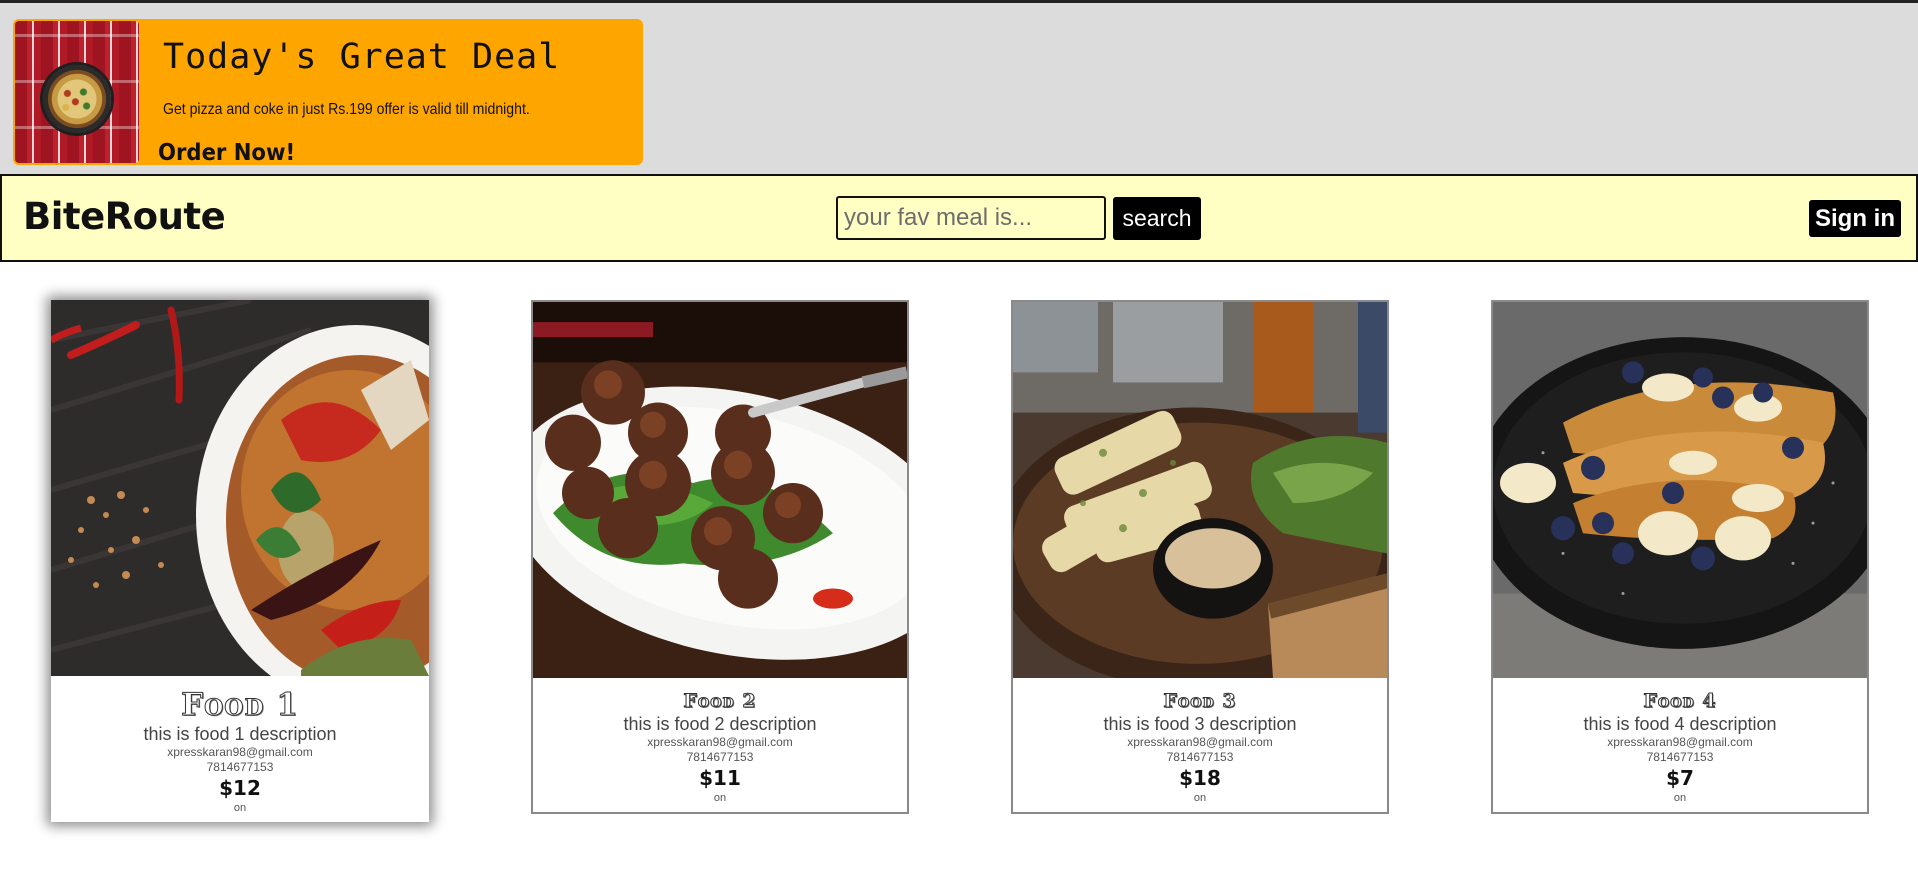 The height and width of the screenshot is (889, 1918). Describe the element at coordinates (1200, 701) in the screenshot. I see `card-title: Food 3` at that location.